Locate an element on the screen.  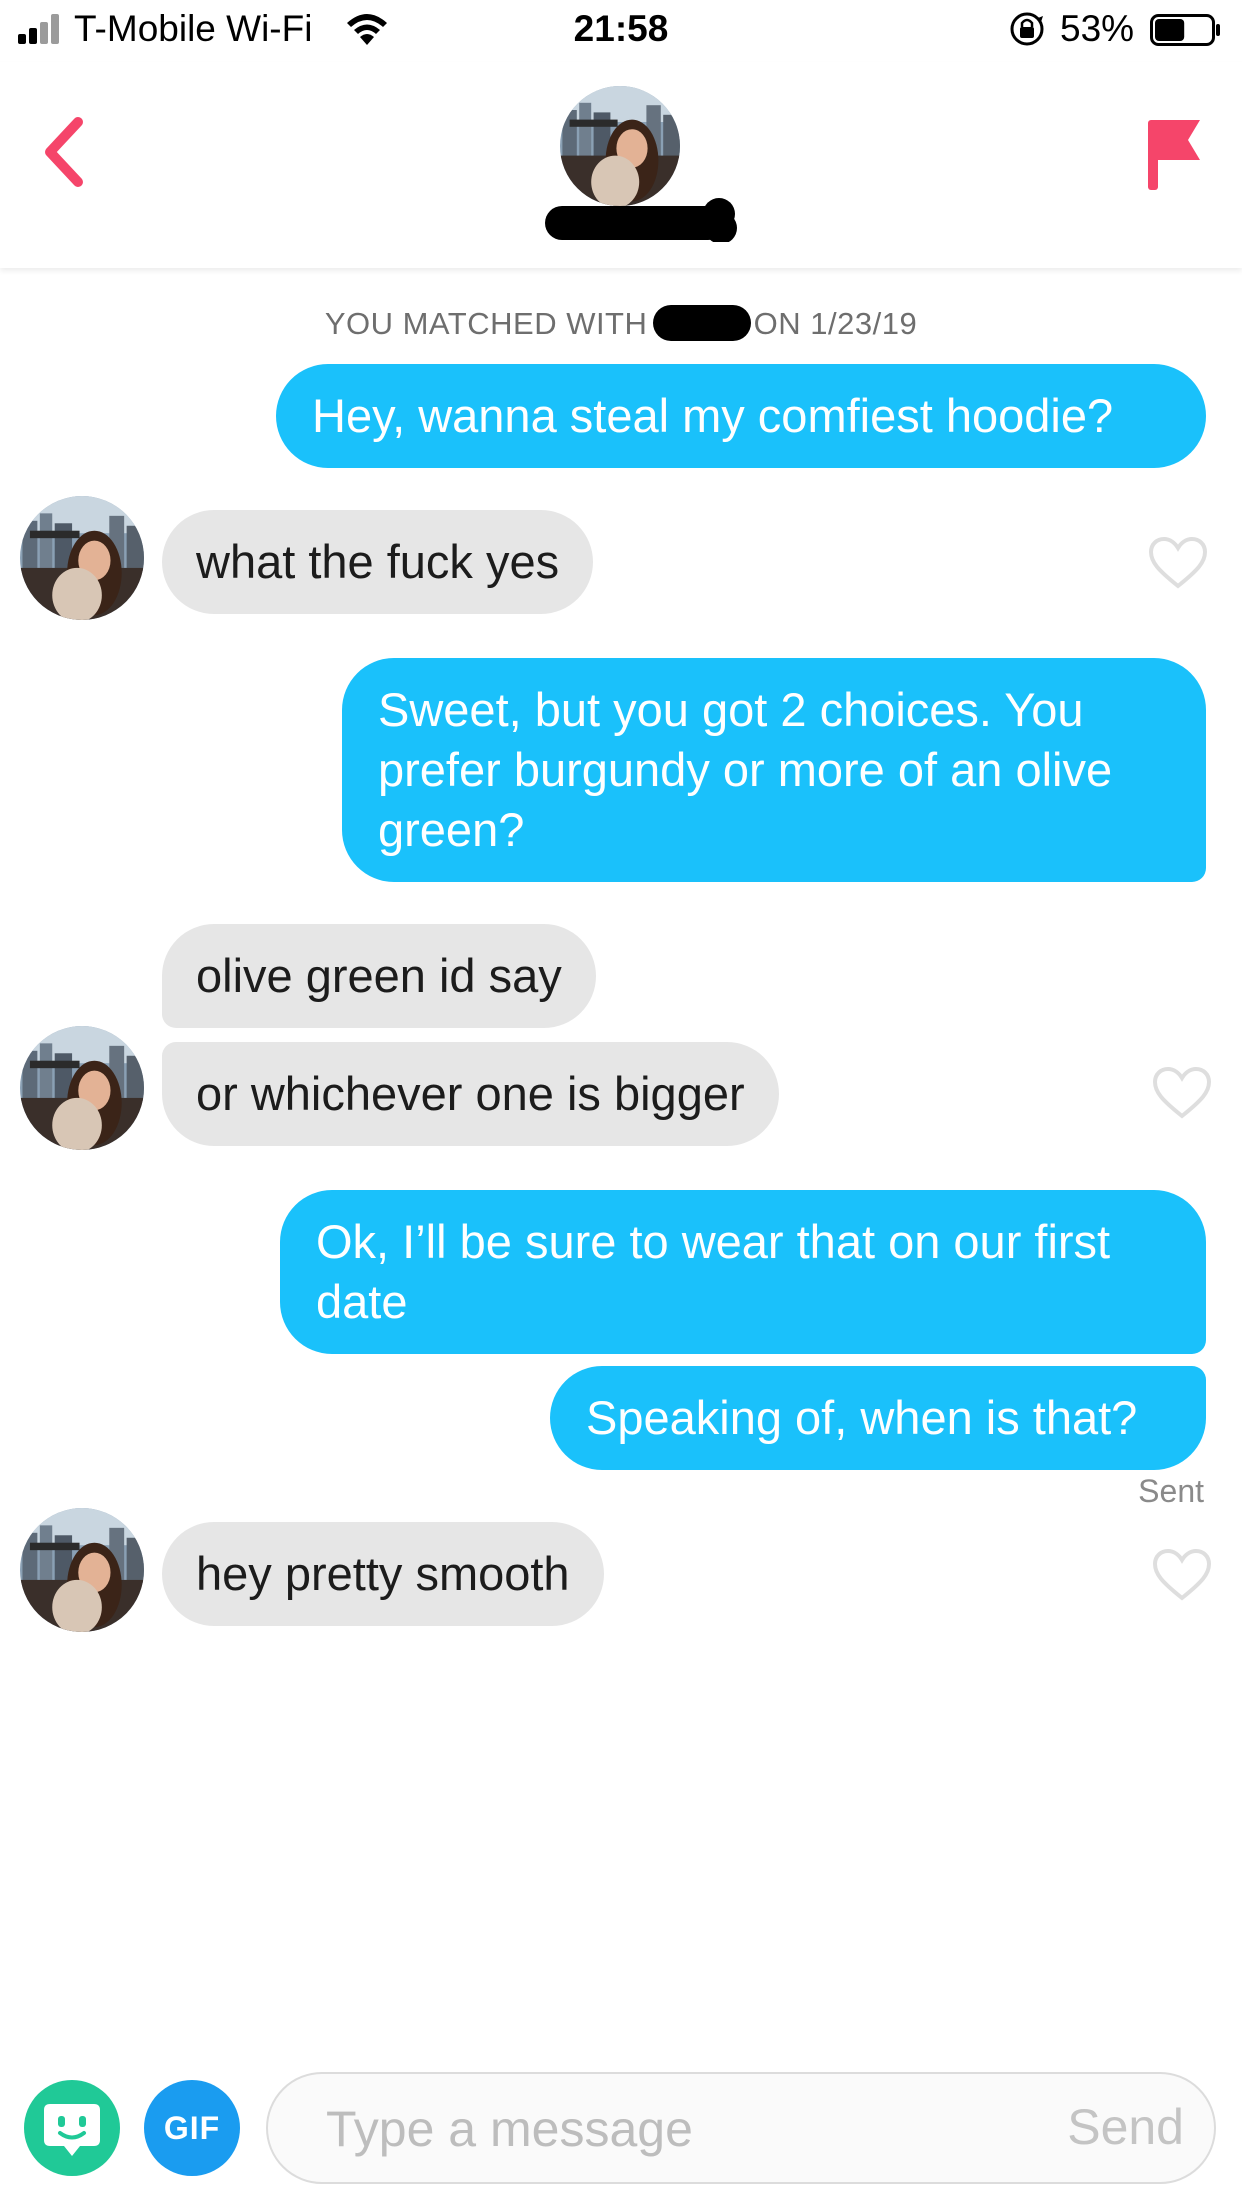
chevron-left-icon is located at coordinates (65, 152).